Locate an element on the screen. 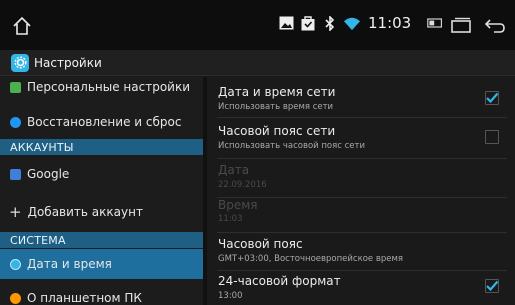  sidebar-item-personal: Персональные настройки is located at coordinates (101, 87).